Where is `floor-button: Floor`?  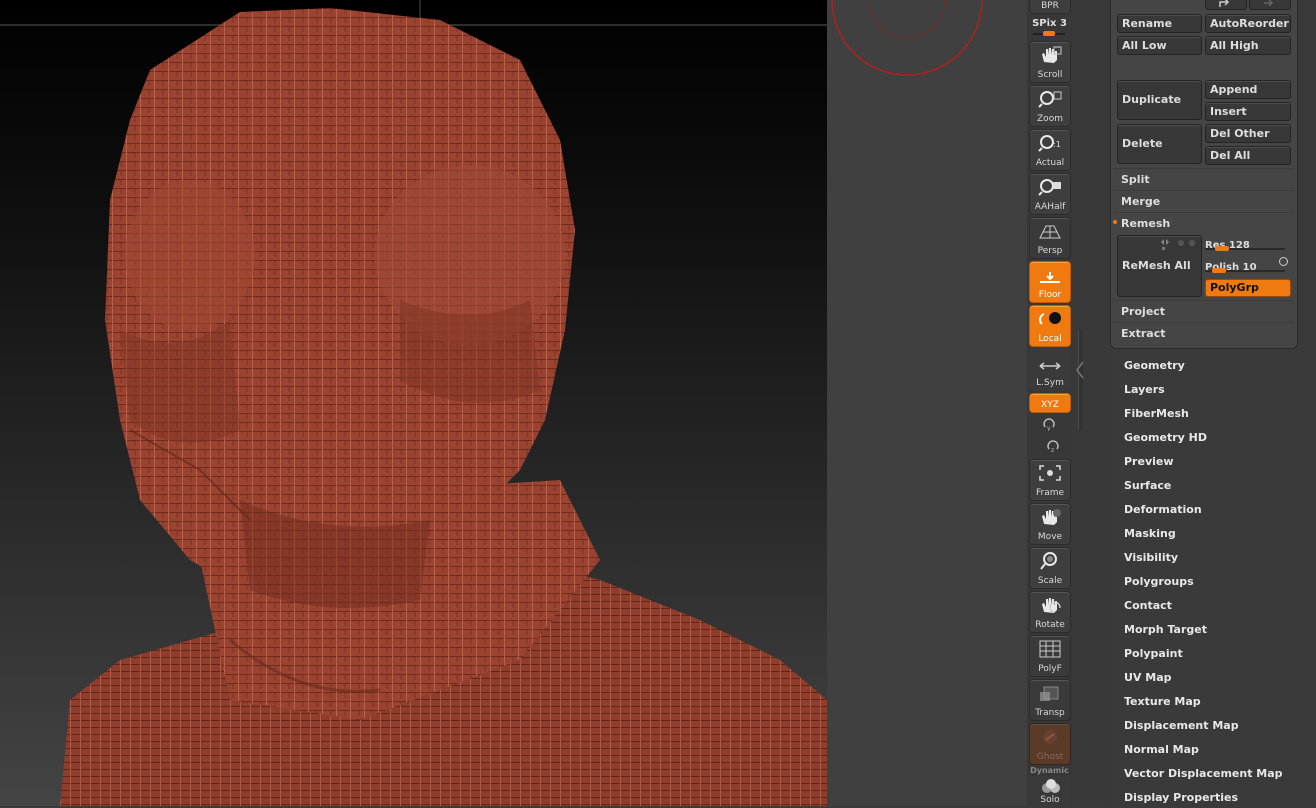
floor-button: Floor is located at coordinates (1050, 282).